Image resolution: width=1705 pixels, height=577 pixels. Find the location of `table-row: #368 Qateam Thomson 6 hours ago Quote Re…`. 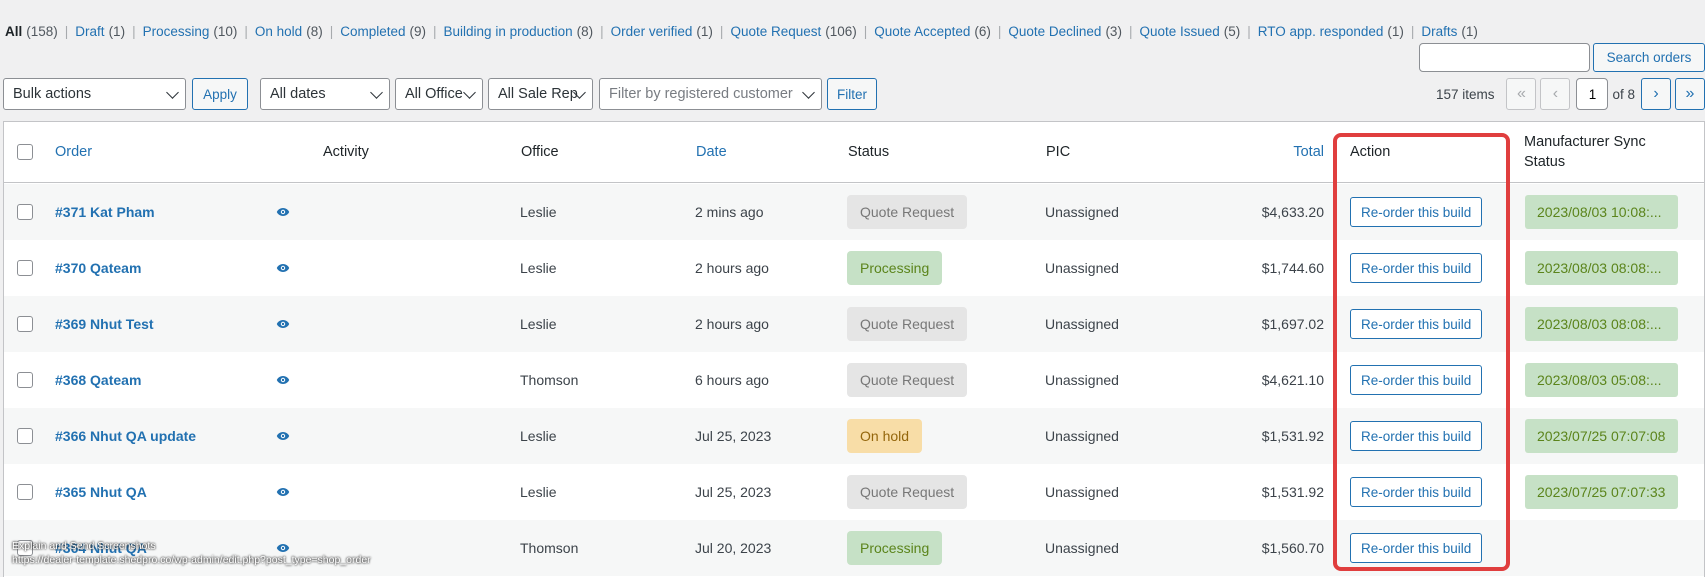

table-row: #368 Qateam Thomson 6 hours ago Quote Re… is located at coordinates (854, 380).